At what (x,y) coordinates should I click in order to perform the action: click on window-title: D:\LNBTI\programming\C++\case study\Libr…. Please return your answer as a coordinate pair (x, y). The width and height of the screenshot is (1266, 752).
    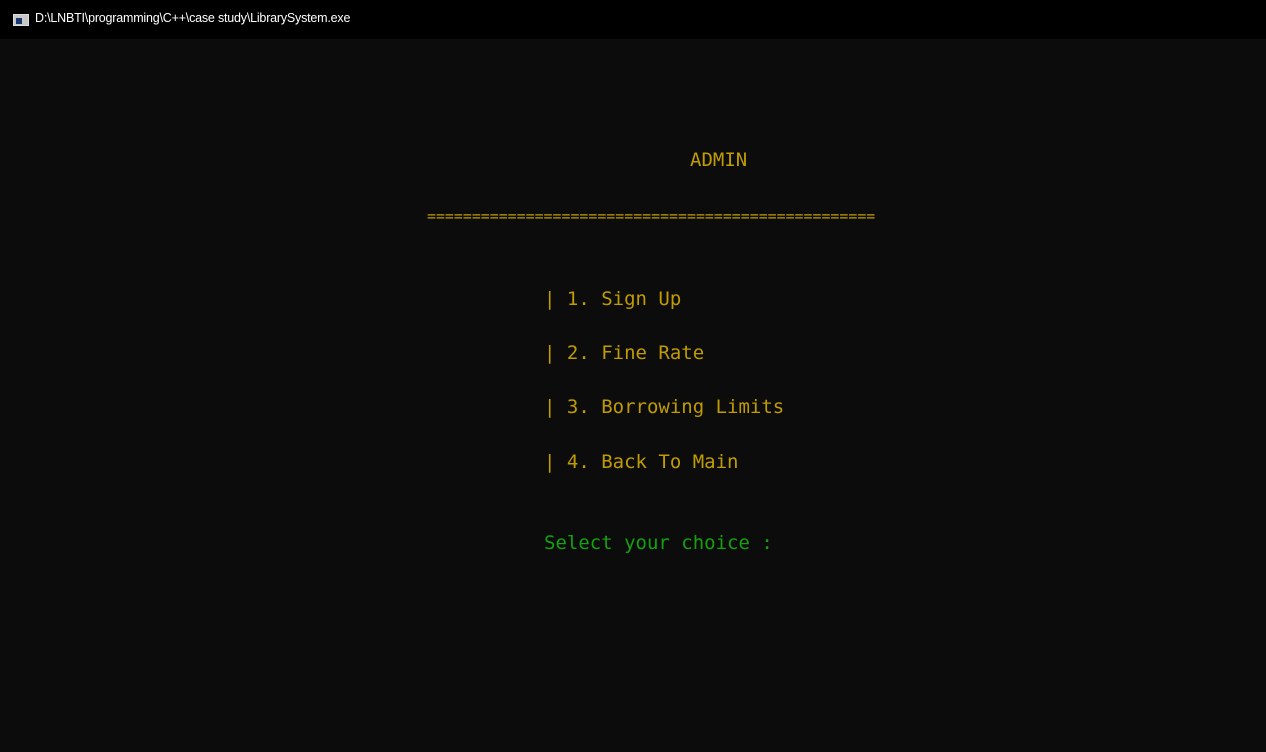
    Looking at the image, I should click on (193, 18).